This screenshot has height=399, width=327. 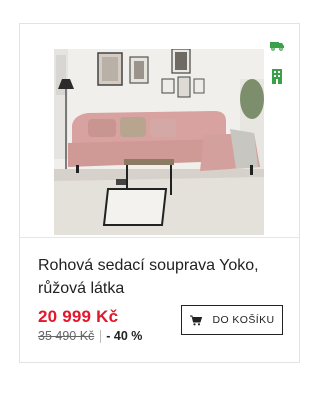 What do you see at coordinates (277, 46) in the screenshot?
I see `delivery-truck-icon` at bounding box center [277, 46].